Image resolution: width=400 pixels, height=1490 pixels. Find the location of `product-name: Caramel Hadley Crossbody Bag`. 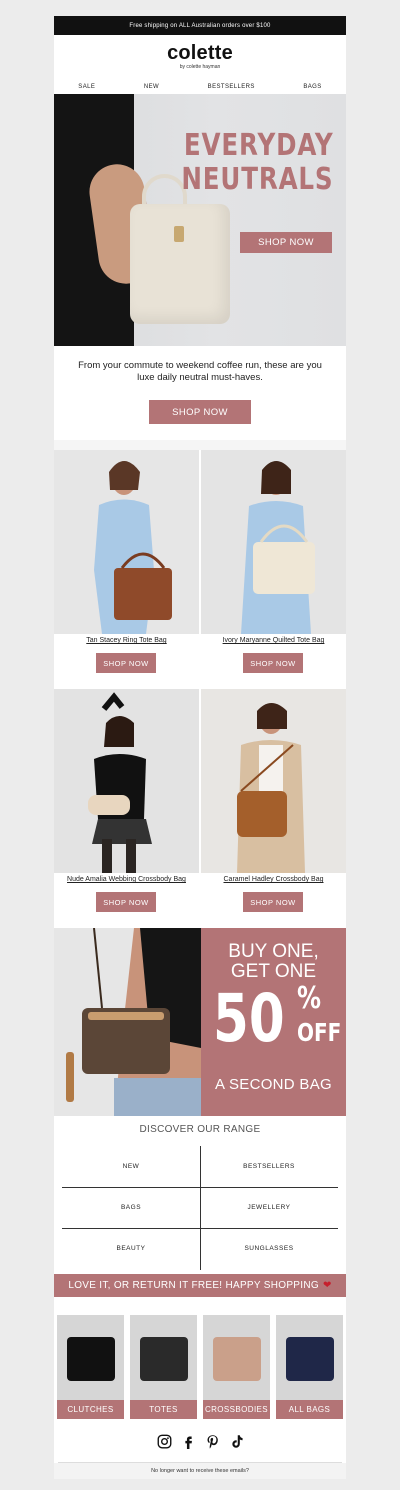

product-name: Caramel Hadley Crossbody Bag is located at coordinates (273, 879).